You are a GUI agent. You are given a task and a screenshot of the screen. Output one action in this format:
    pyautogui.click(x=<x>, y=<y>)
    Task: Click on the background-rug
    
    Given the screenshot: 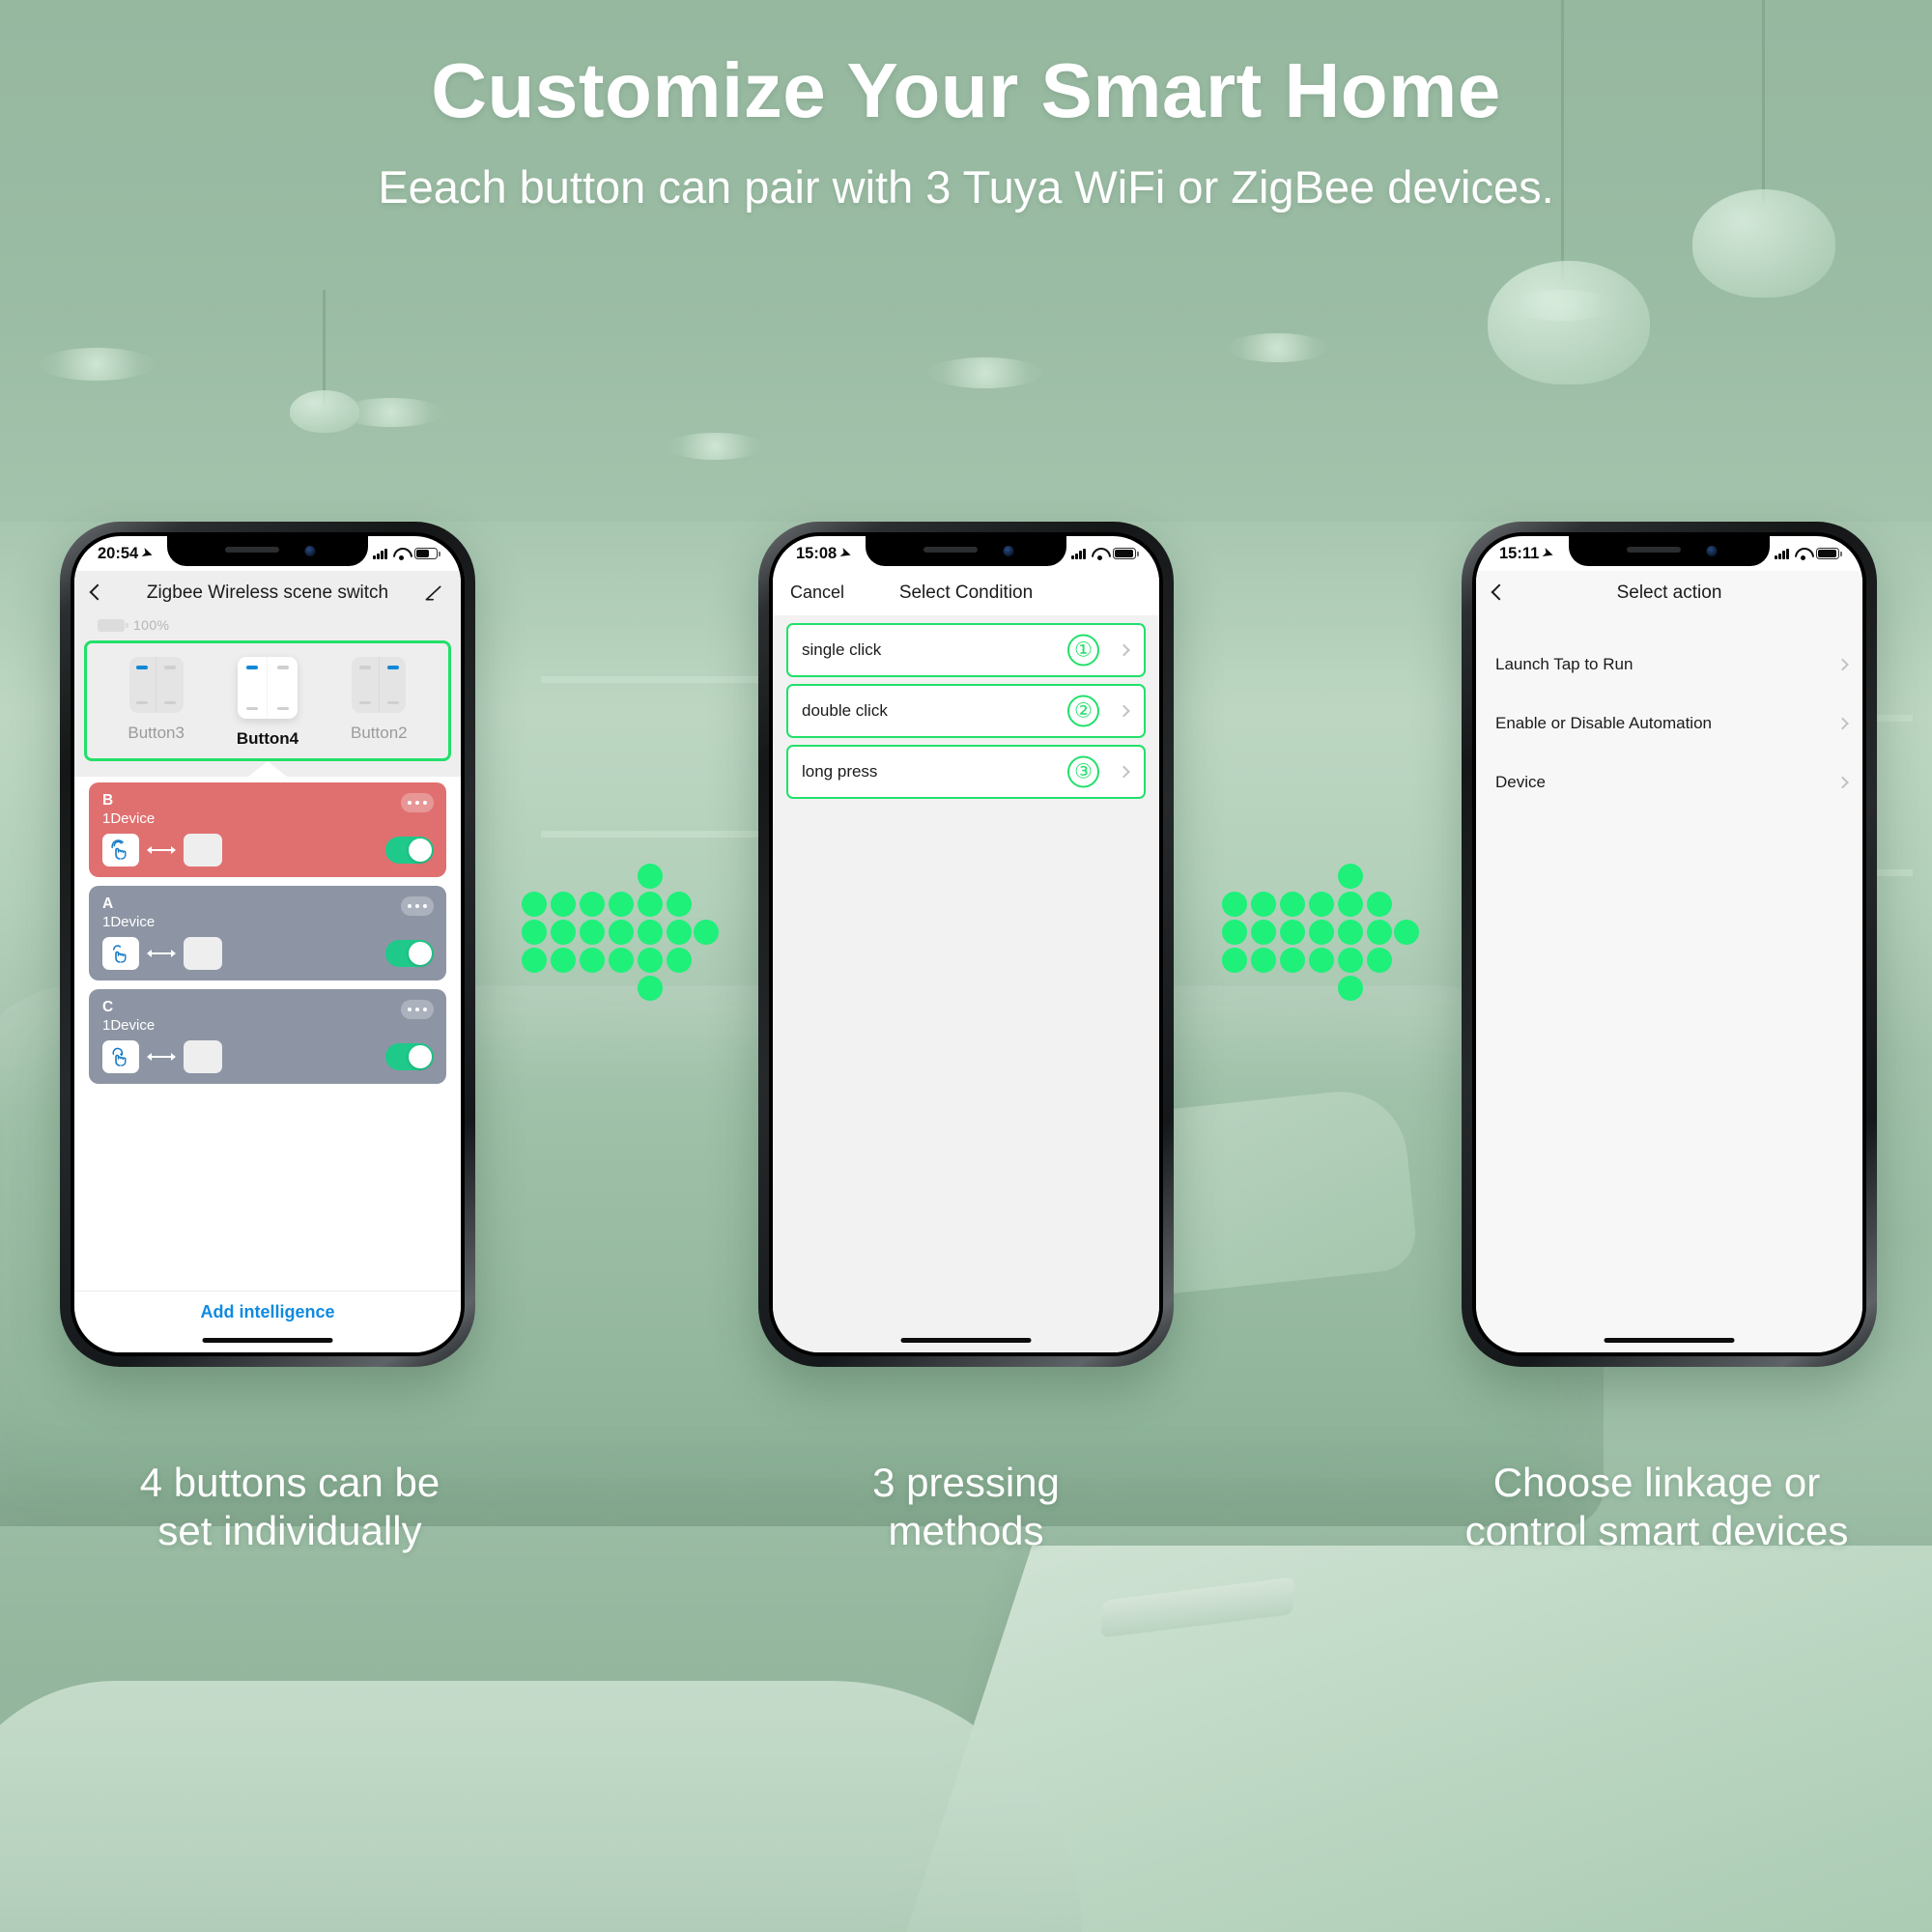 What is the action you would take?
    pyautogui.click(x=541, y=1806)
    